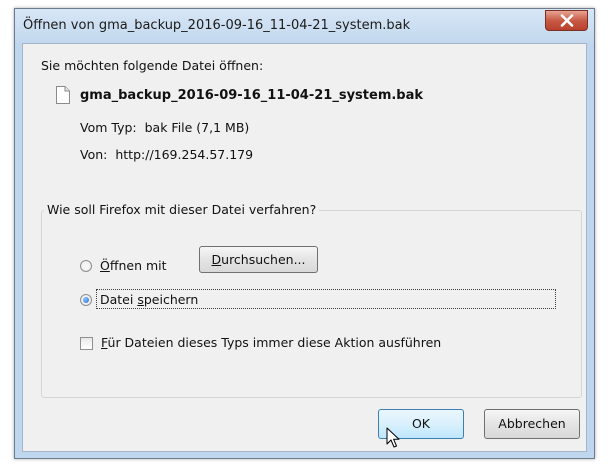  I want to click on save-file-prefix: Datei, so click(119, 299).